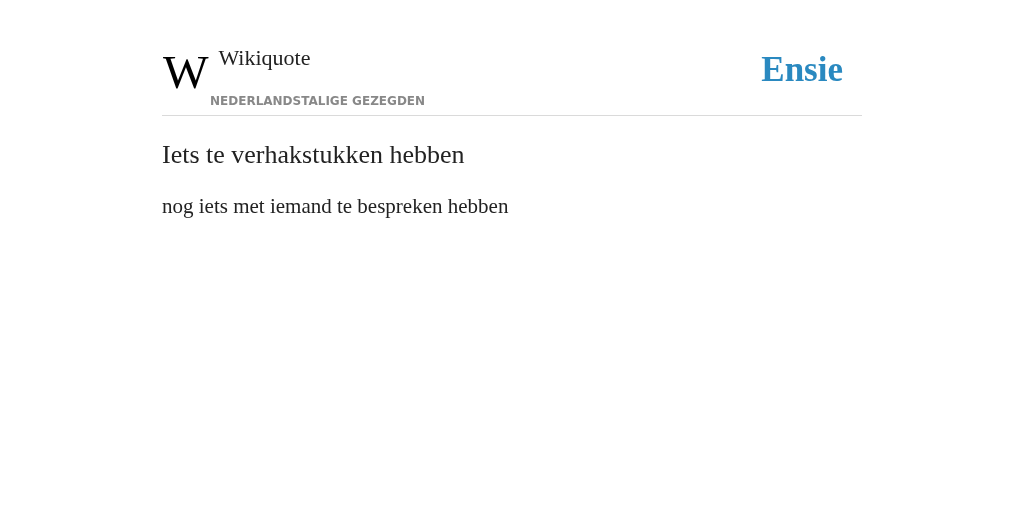 The height and width of the screenshot is (512, 1024). What do you see at coordinates (318, 101) in the screenshot?
I see `subtitle: NEDERLANDSTALIGE GEZEGDEN` at bounding box center [318, 101].